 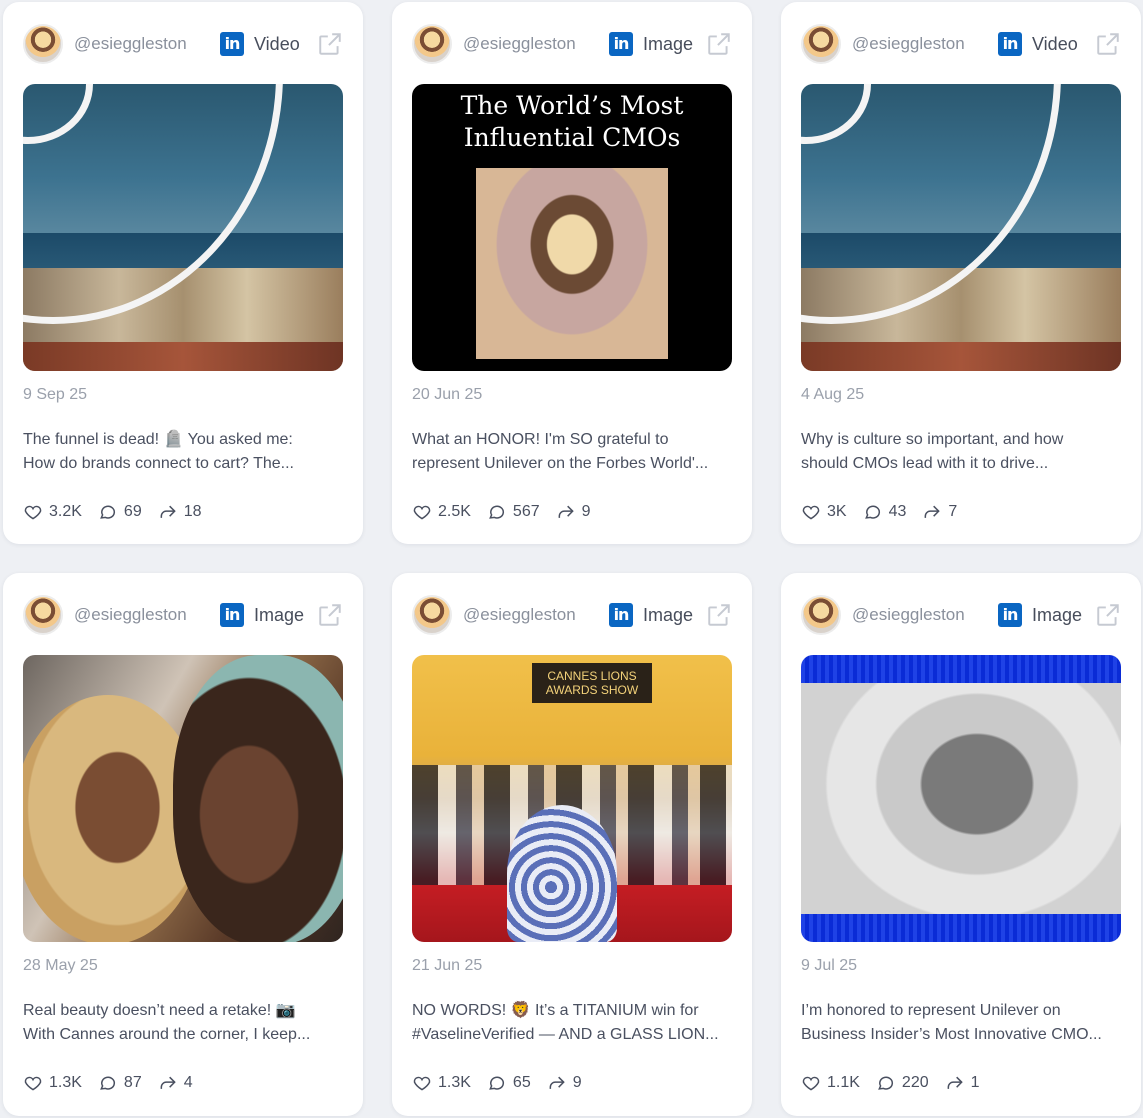 I want to click on media-title-line: Influential CMOs, so click(x=572, y=137).